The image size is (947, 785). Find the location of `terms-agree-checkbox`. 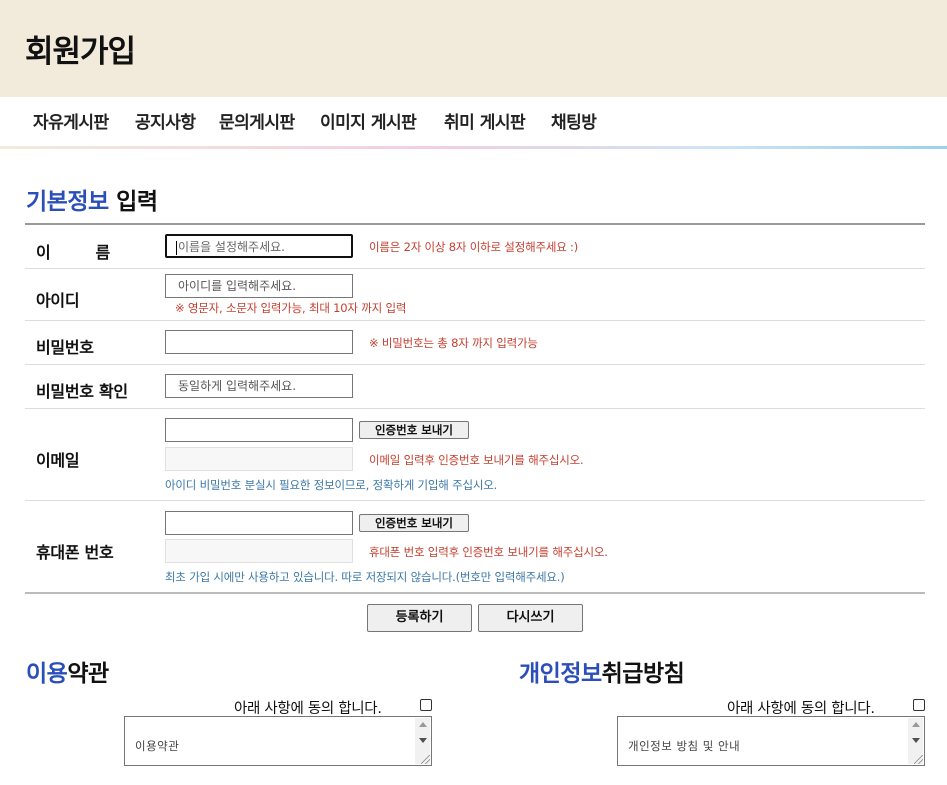

terms-agree-checkbox is located at coordinates (426, 705).